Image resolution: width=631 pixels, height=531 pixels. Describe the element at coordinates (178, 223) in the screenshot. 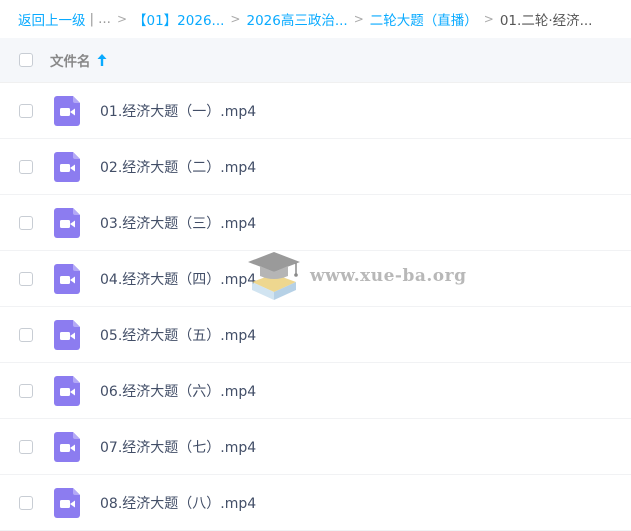

I see `file-name: 03.经济大题（三）.mp4` at that location.